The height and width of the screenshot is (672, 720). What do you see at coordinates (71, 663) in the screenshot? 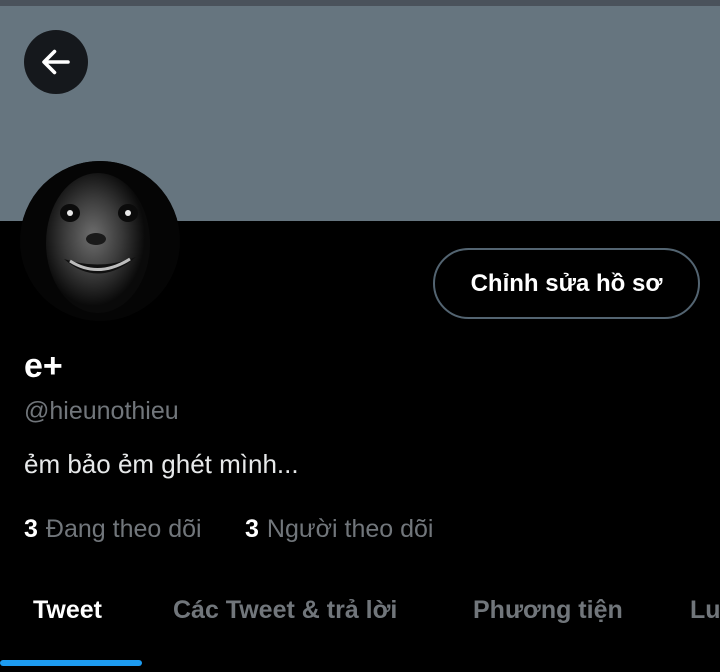
I see `active-tab-indicator` at bounding box center [71, 663].